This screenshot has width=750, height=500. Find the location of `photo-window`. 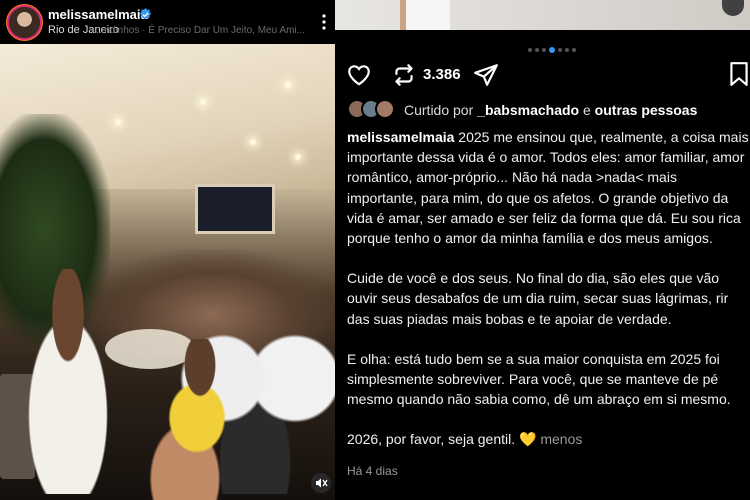

photo-window is located at coordinates (235, 209).